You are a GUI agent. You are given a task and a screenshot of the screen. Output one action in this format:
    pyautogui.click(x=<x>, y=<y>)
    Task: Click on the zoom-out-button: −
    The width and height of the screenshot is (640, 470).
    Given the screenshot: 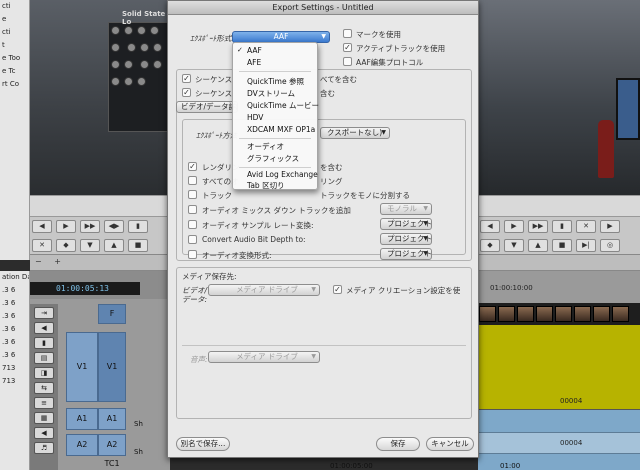 What is the action you would take?
    pyautogui.click(x=38, y=261)
    